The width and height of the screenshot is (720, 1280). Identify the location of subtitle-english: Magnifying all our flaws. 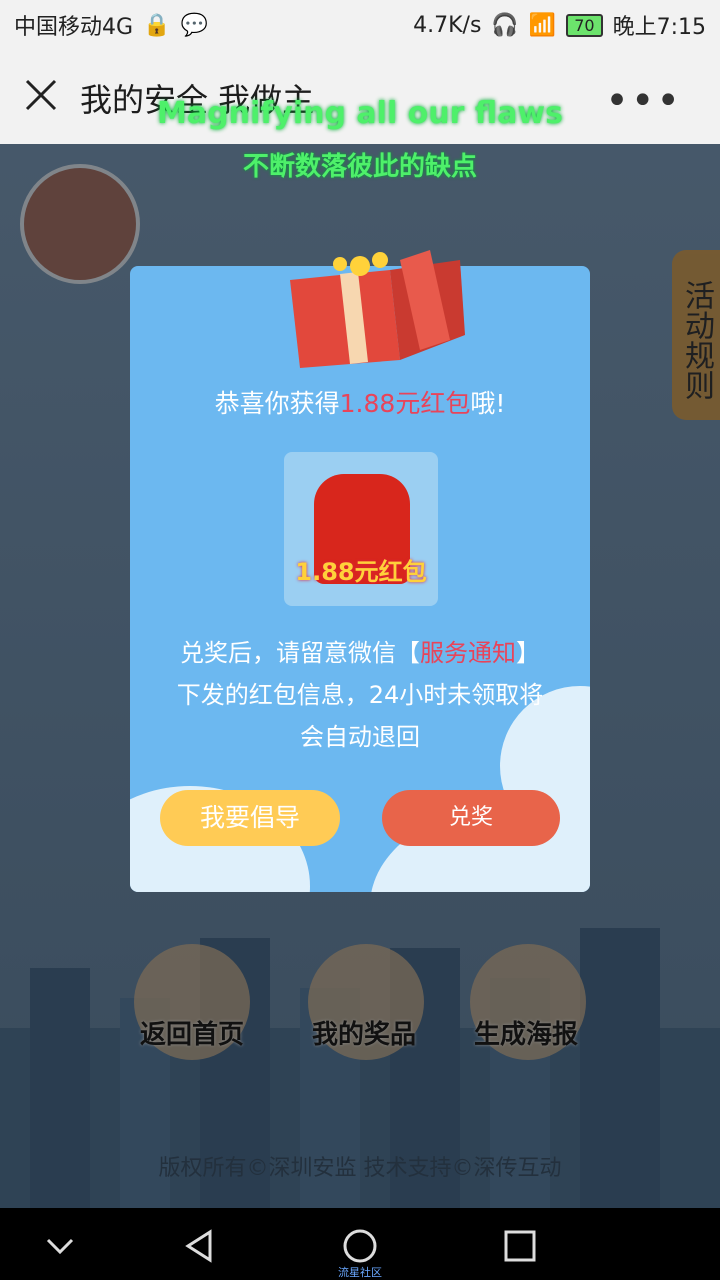
(360, 113).